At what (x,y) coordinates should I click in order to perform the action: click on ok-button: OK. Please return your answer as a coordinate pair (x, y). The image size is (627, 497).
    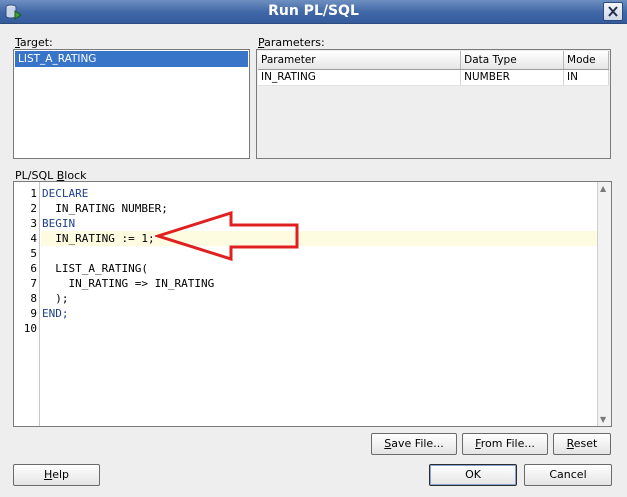
    Looking at the image, I should click on (473, 475).